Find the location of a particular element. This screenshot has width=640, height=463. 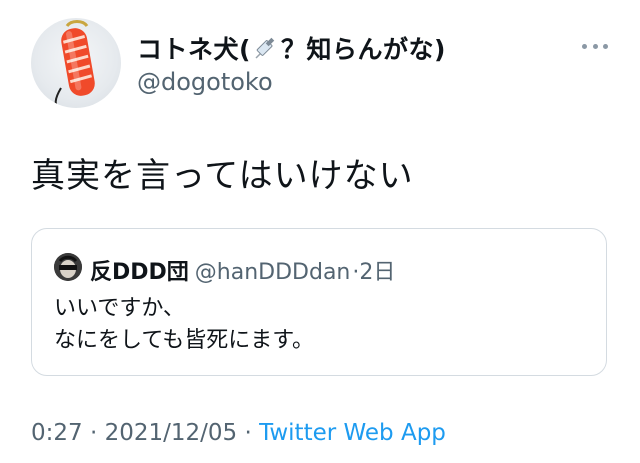

tweet-metadata: 0:27 · 2021/12/05 · Twitter Web App is located at coordinates (238, 433).